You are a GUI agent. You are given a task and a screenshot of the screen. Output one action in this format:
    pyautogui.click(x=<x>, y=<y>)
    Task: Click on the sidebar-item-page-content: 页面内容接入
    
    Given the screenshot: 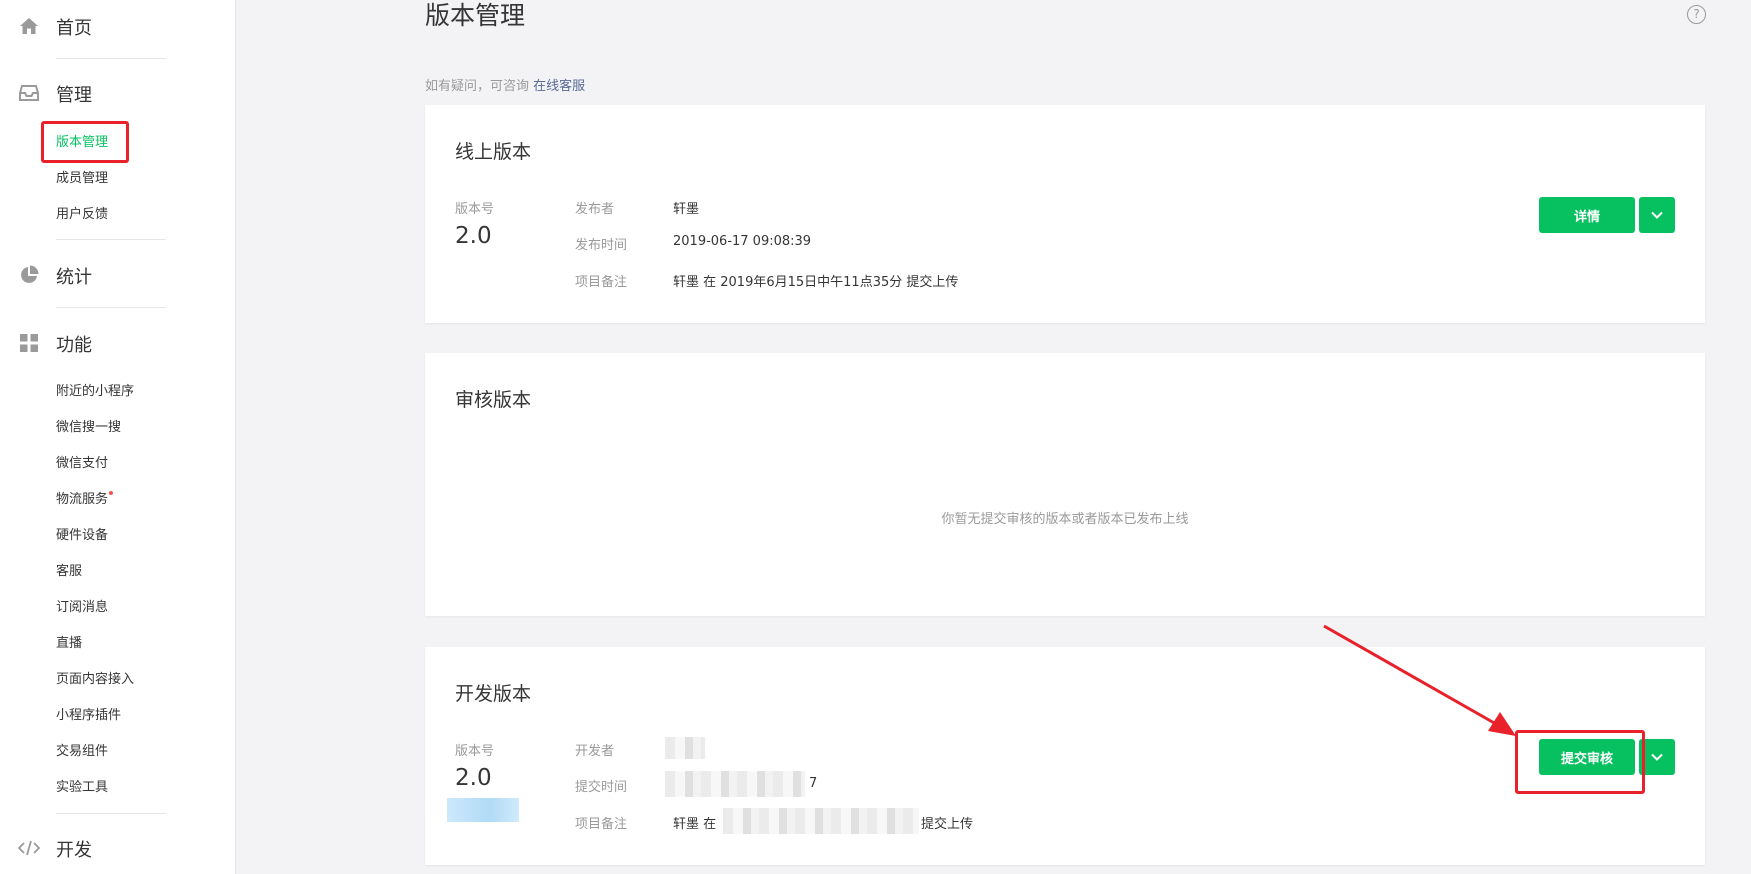 What is the action you would take?
    pyautogui.click(x=95, y=680)
    